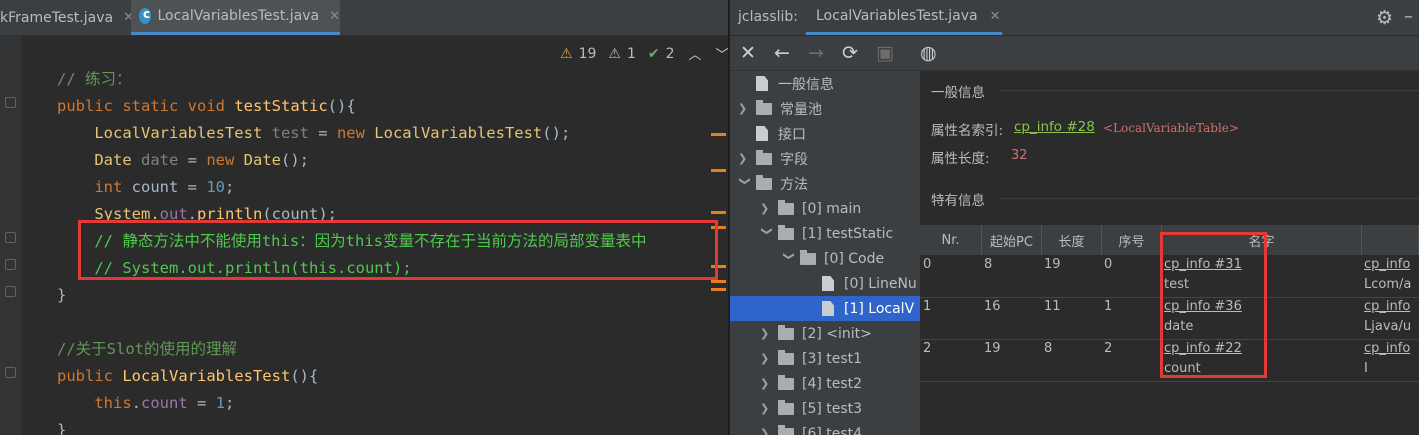  Describe the element at coordinates (155, 187) in the screenshot. I see `code-token: count` at that location.